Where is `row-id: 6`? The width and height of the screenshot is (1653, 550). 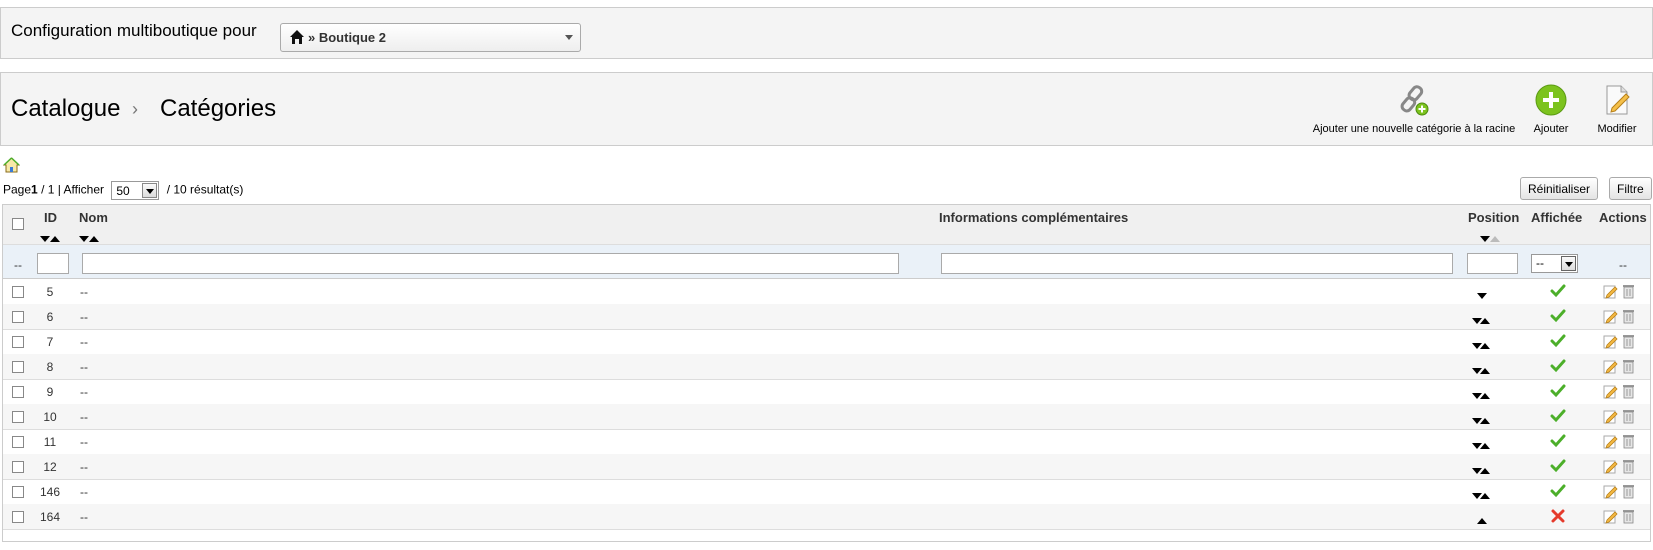 row-id: 6 is located at coordinates (50, 317).